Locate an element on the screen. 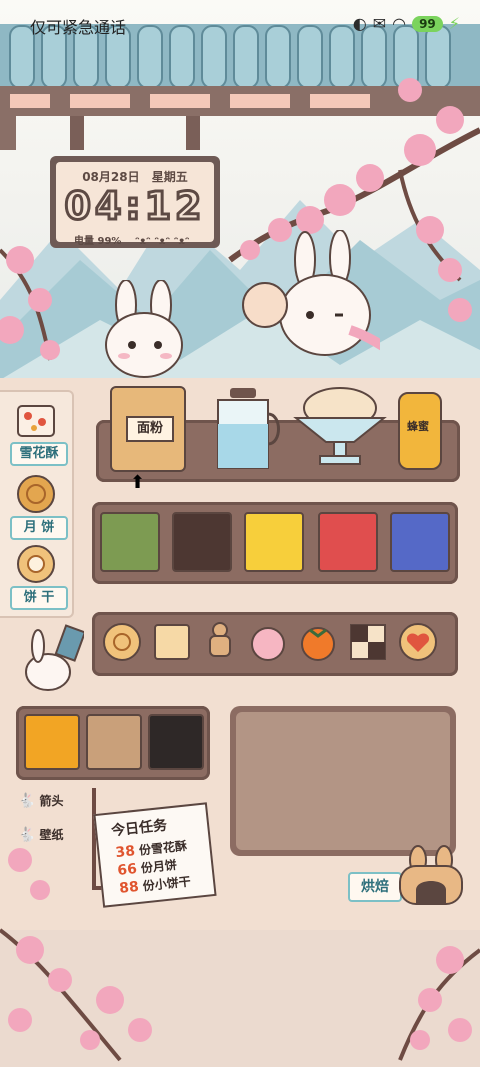  mixin-mango is located at coordinates (52, 742).